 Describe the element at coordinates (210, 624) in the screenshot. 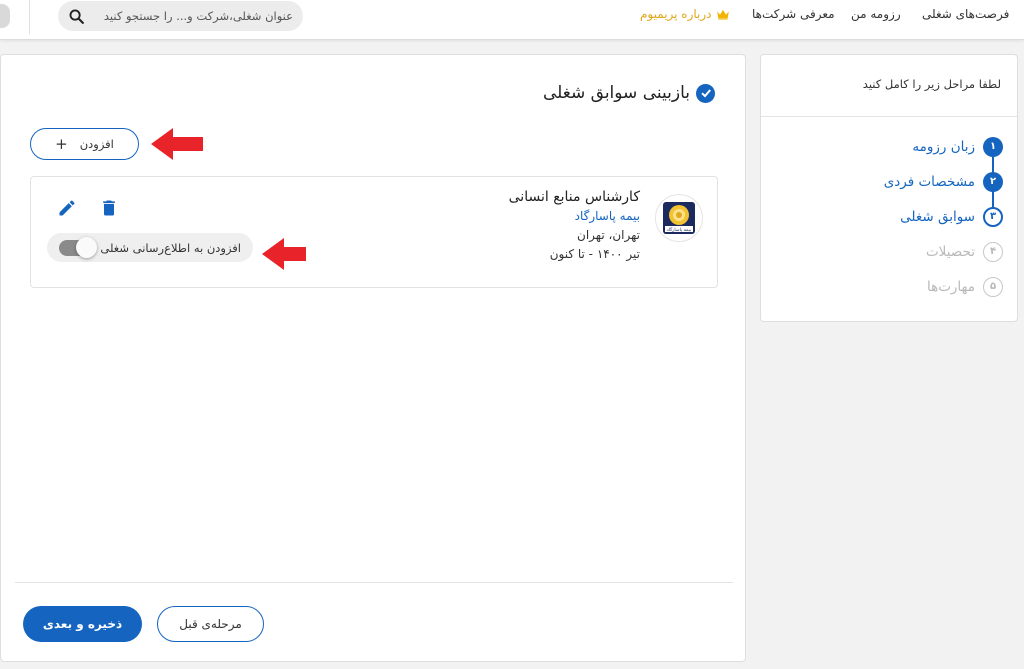

I see `previous-step-button: مرحله‌ی قبل` at that location.